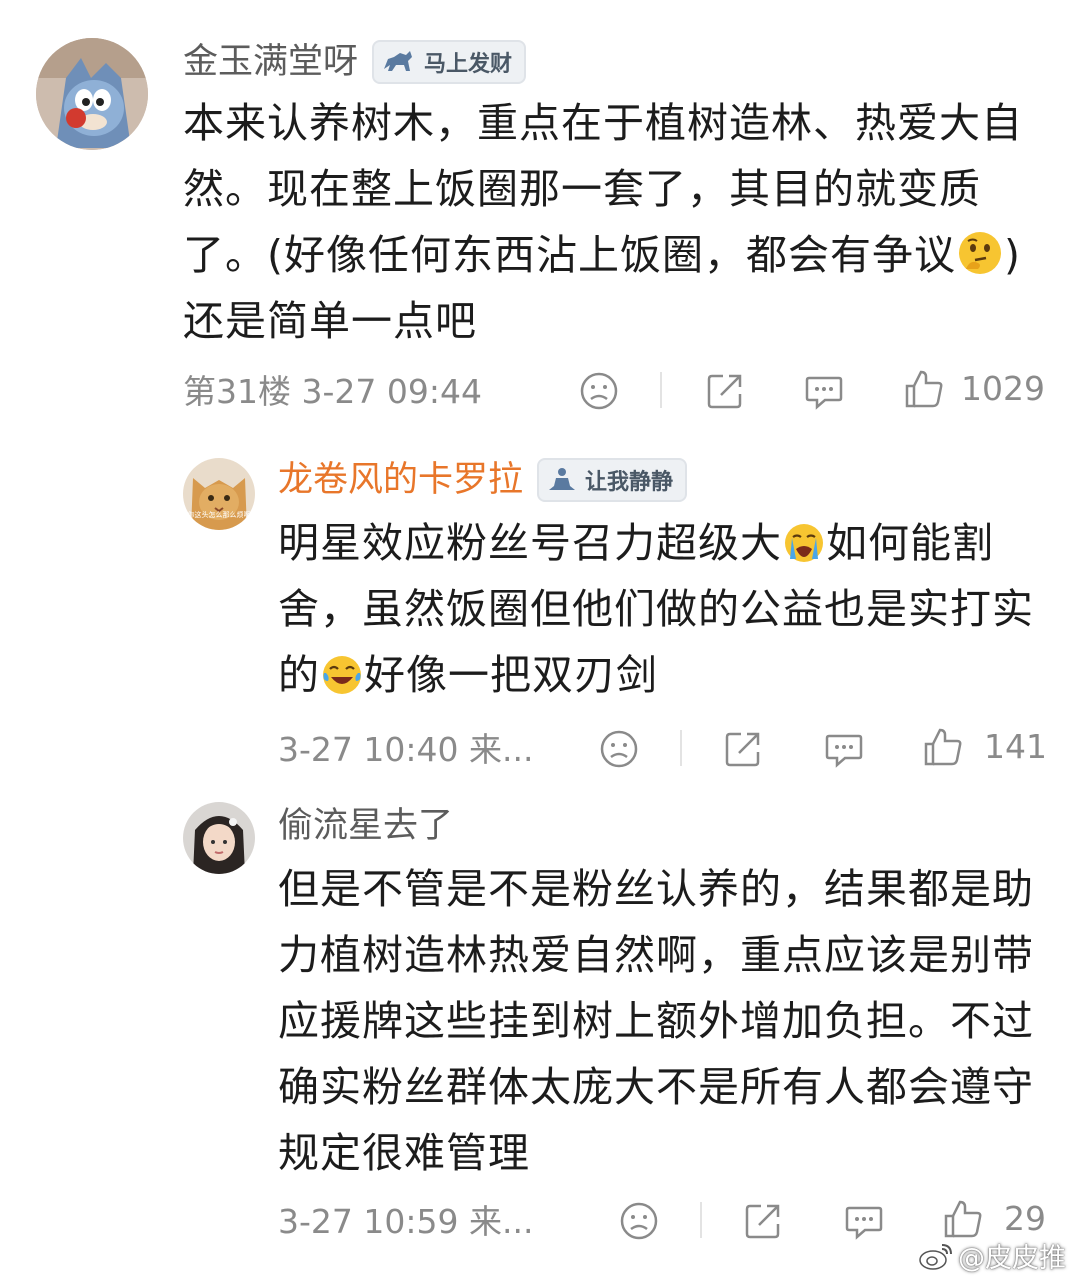 This screenshot has height=1278, width=1080. I want to click on like-count: 1029, so click(1003, 388).